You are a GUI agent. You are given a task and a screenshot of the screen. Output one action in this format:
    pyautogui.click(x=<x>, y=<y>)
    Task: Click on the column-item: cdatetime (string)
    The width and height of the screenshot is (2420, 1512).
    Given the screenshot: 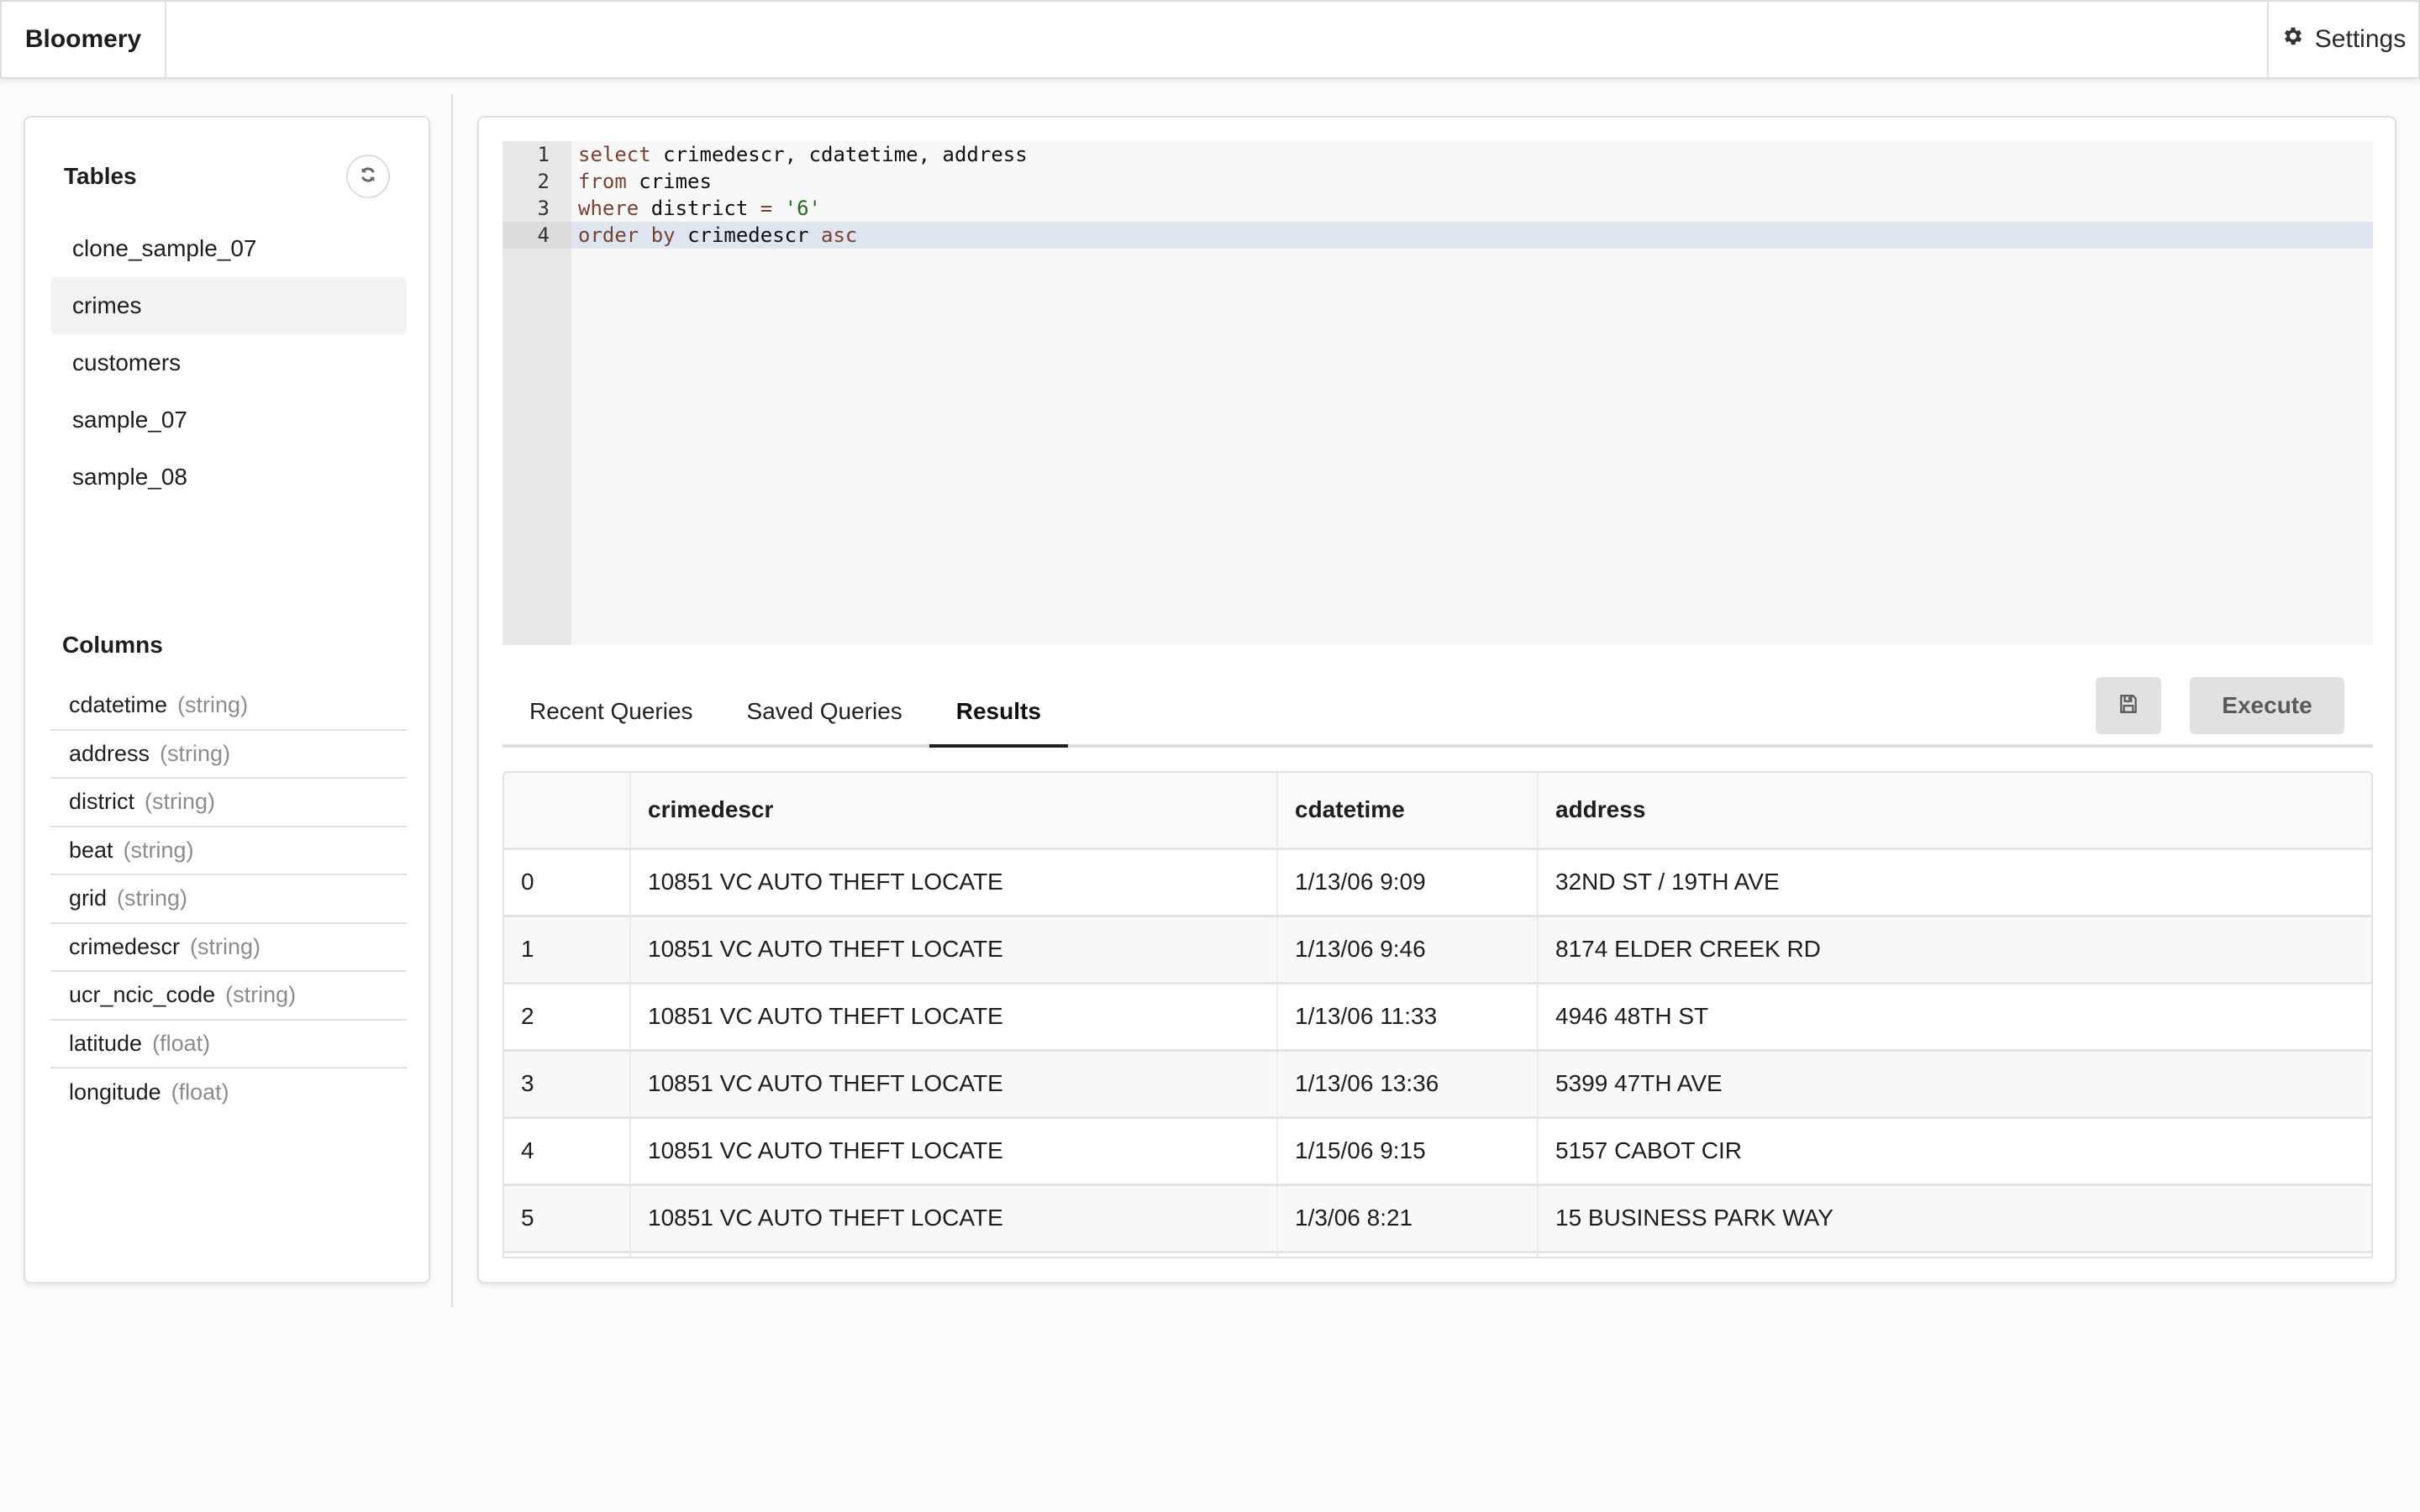 What is the action you would take?
    pyautogui.click(x=228, y=706)
    